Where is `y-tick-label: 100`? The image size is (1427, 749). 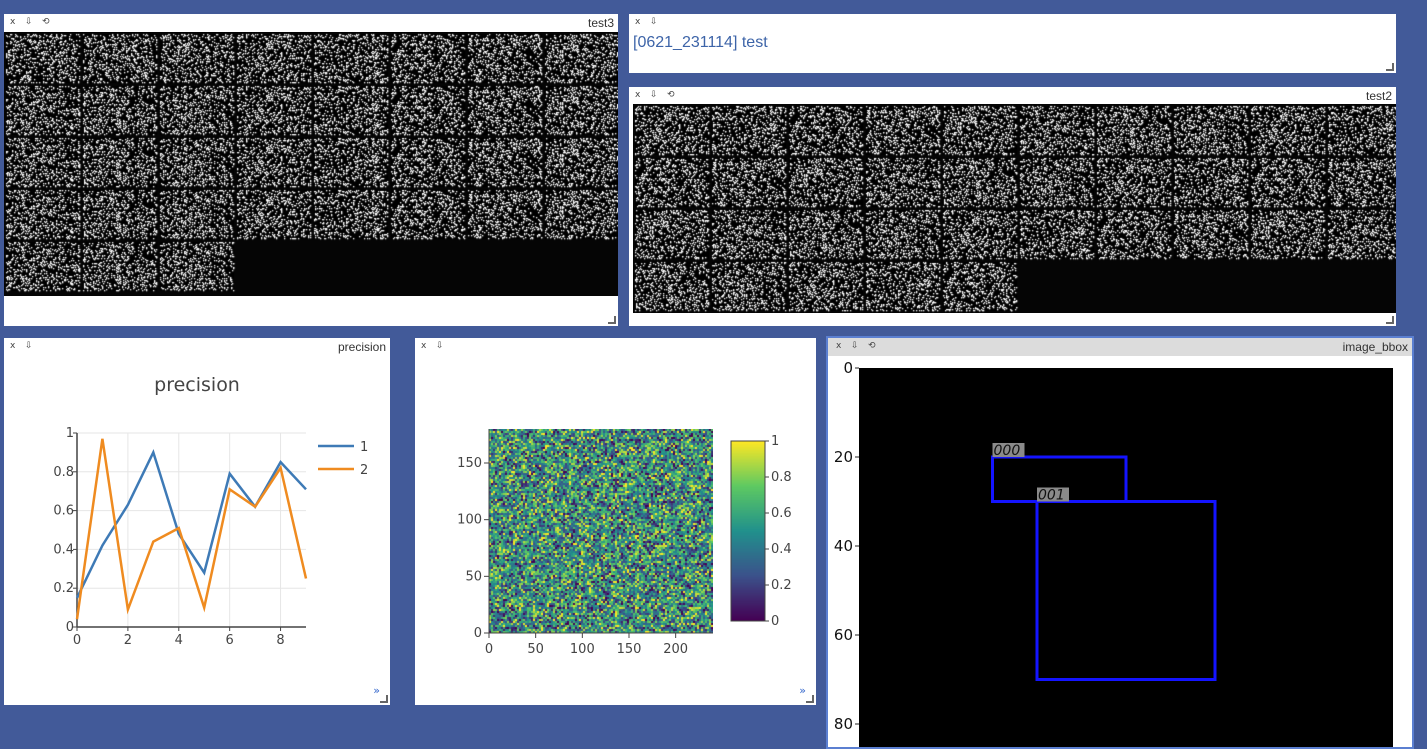 y-tick-label: 100 is located at coordinates (469, 520).